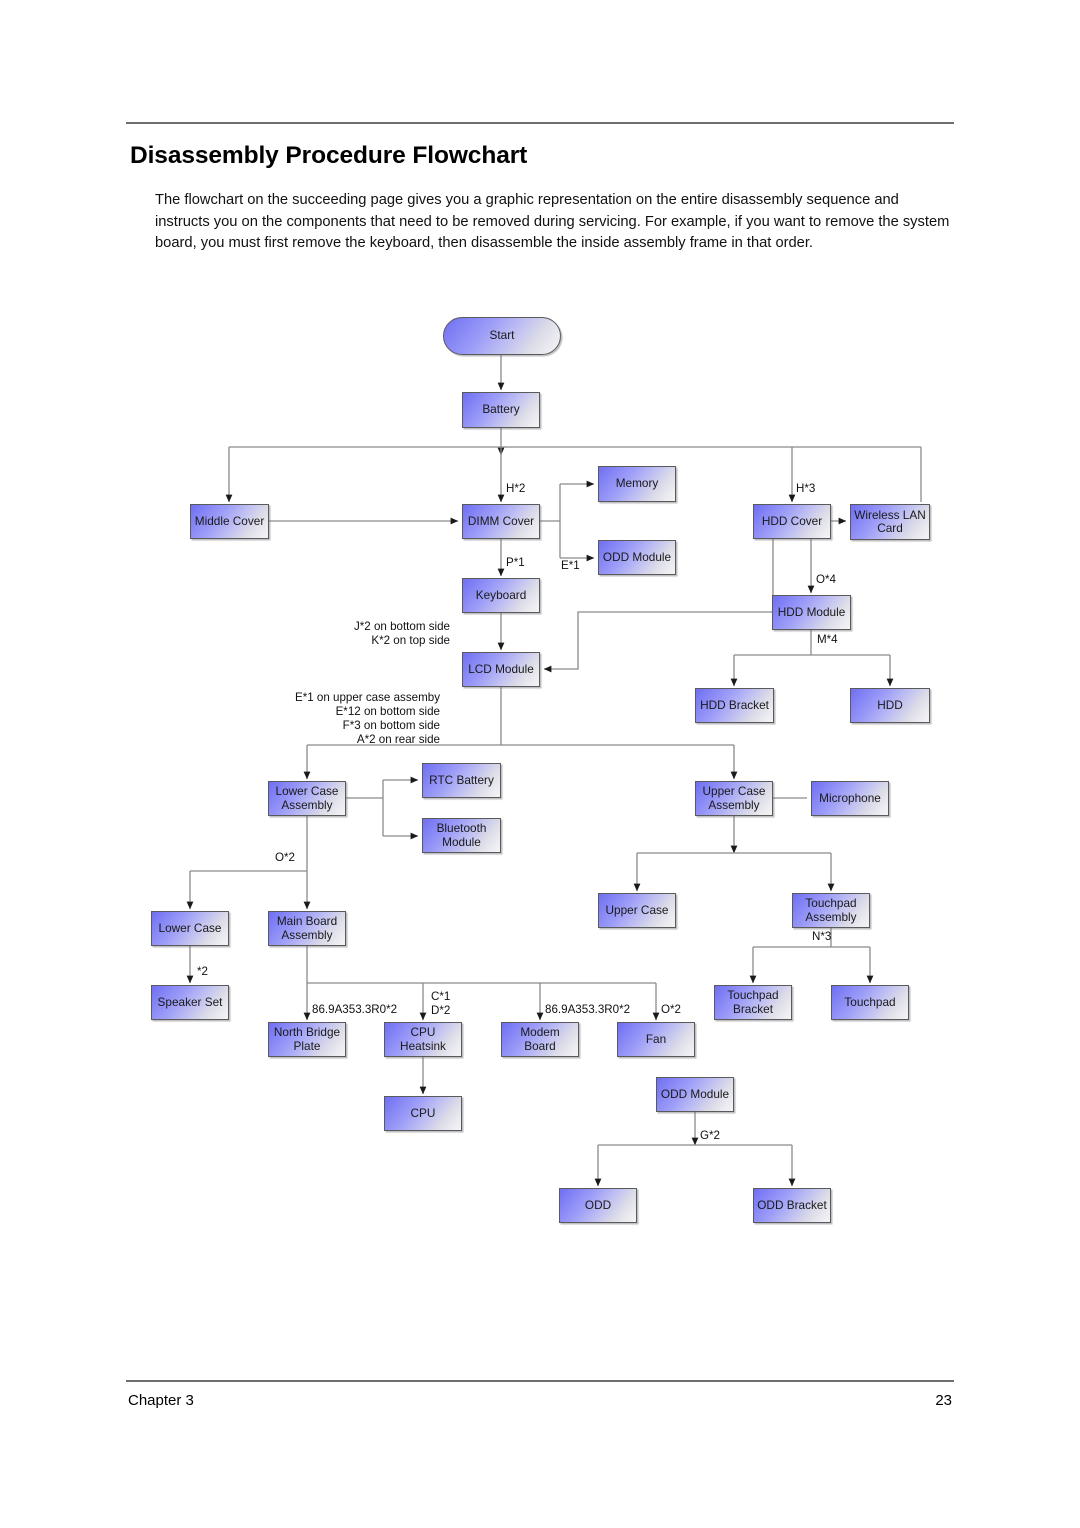 Image resolution: width=1080 pixels, height=1528 pixels. I want to click on flow-node-memory: Memory, so click(637, 484).